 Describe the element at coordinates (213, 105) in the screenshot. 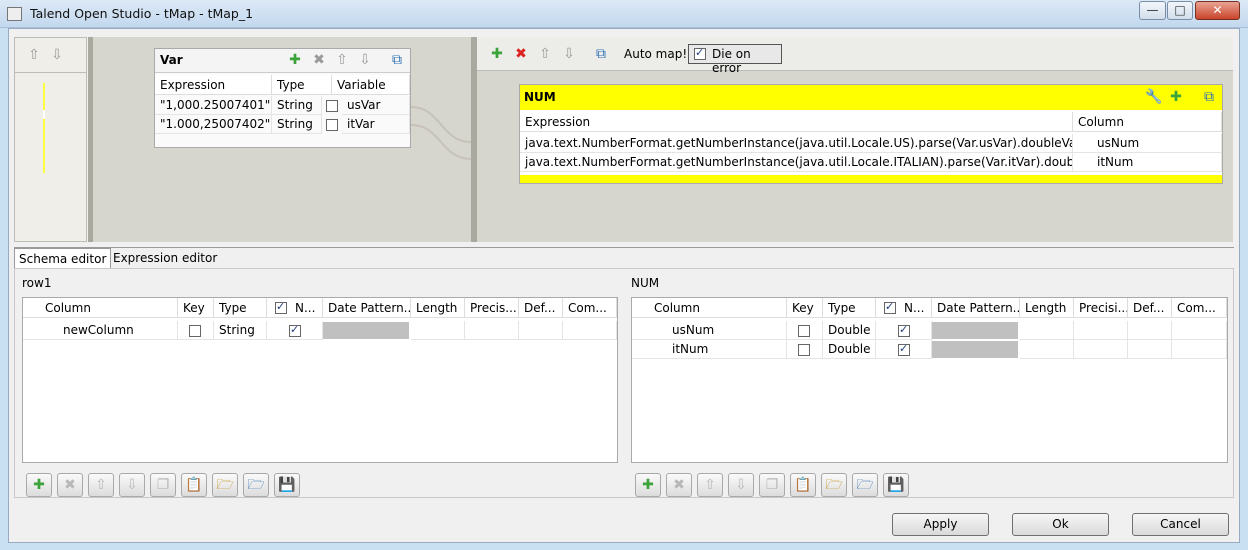

I see `var-expression-cell: "1,000.25007401"` at that location.